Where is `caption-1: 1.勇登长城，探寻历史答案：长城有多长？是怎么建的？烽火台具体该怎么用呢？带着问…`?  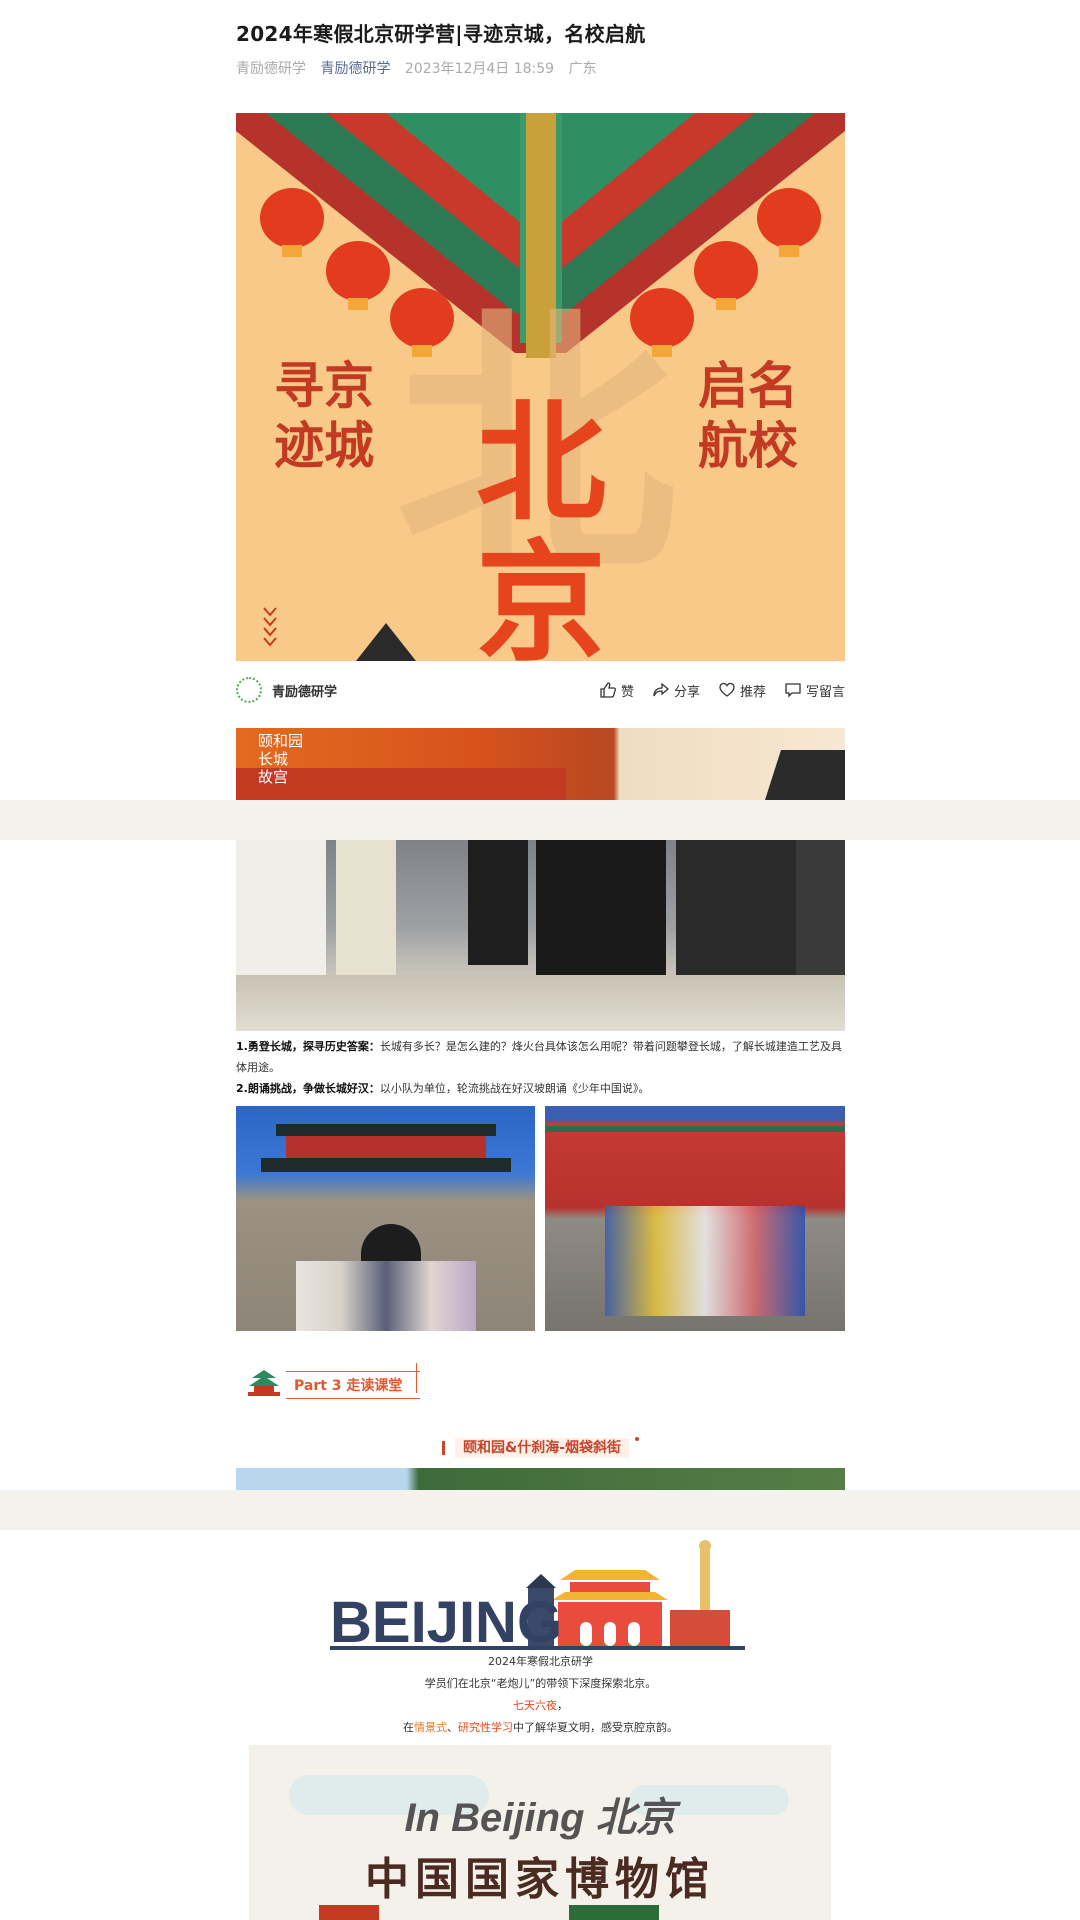 caption-1: 1.勇登长城，探寻历史答案：长城有多长？是怎么建的？烽火台具体该怎么用呢？带着问… is located at coordinates (540, 1057).